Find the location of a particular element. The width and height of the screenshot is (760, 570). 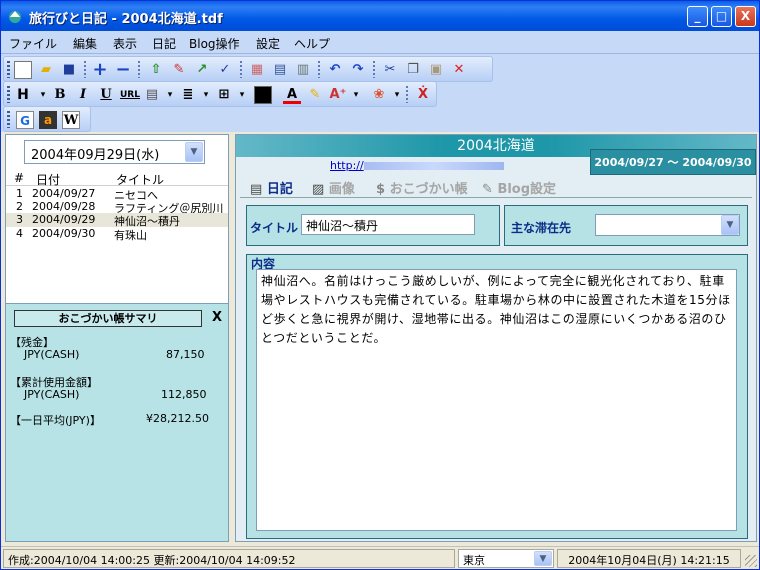

menu-diary: 日記 is located at coordinates (164, 43).